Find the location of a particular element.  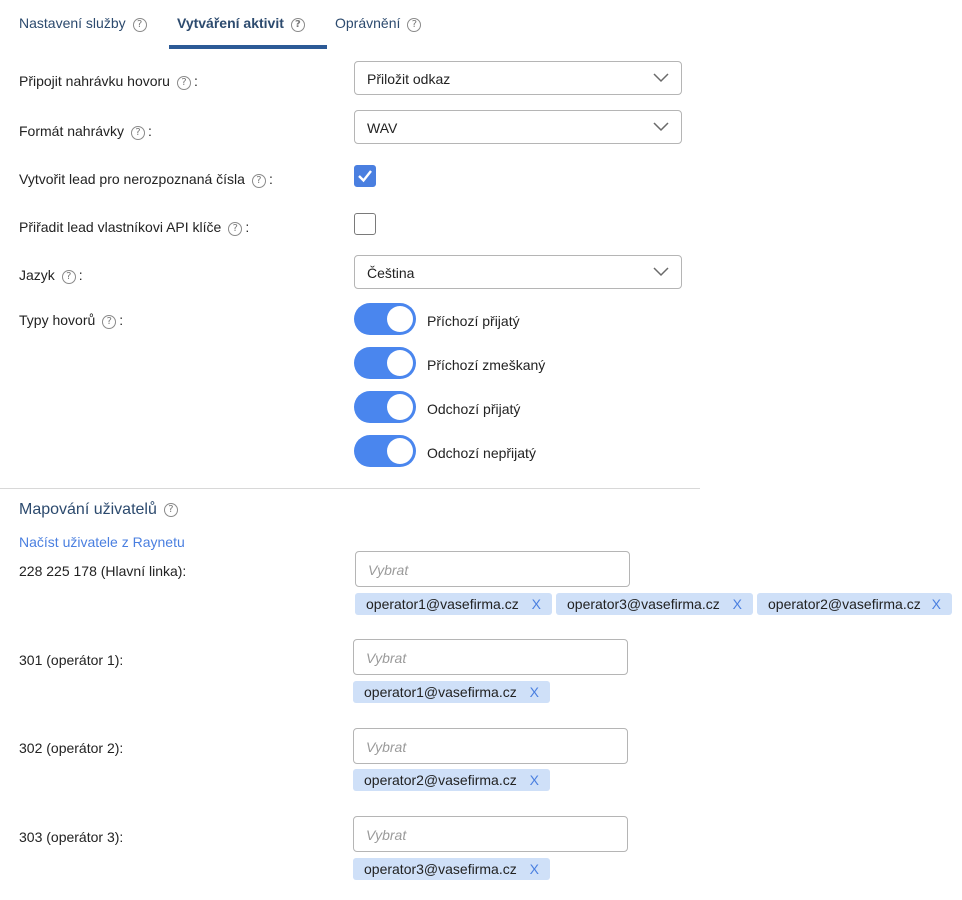

create-lead-label: Vytvořit lead pro nerozpoznaná čísla?: is located at coordinates (146, 179).